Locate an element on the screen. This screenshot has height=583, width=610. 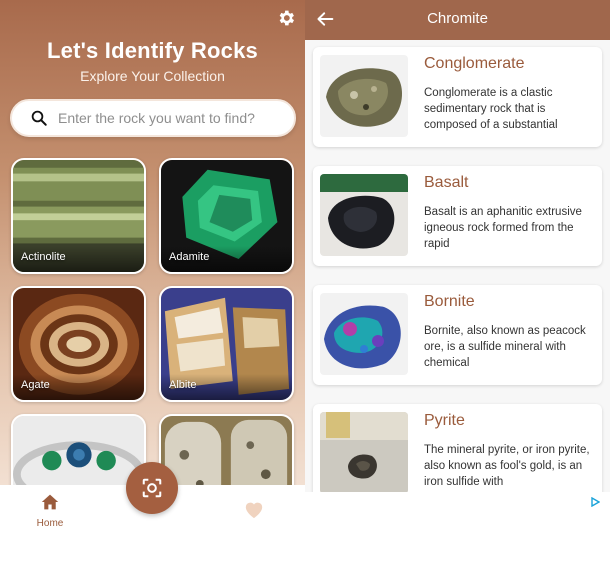
gear-icon is located at coordinates (286, 18).